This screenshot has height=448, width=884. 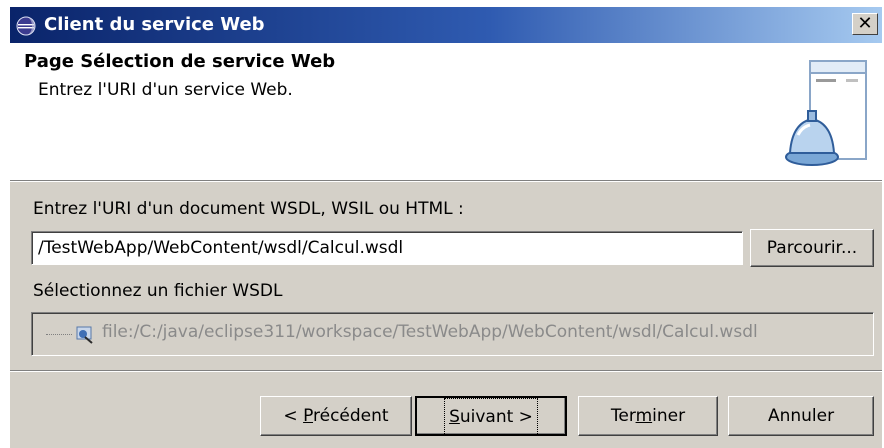 I want to click on back-label-pre: <, so click(x=293, y=416).